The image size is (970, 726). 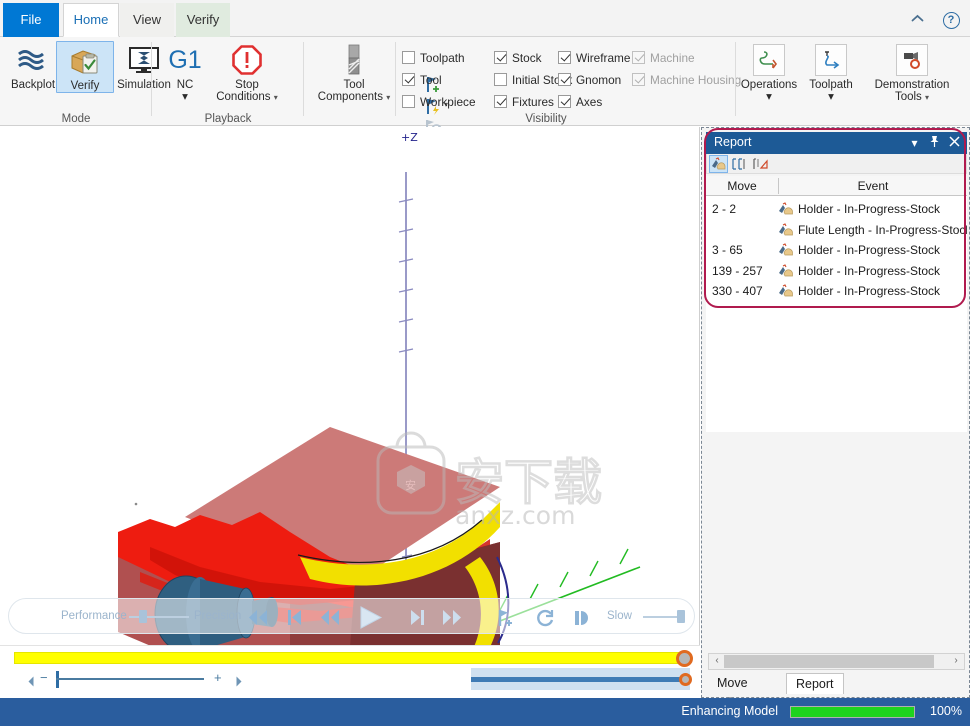 What do you see at coordinates (599, 80) in the screenshot?
I see `checkbox-label: Gnomon` at bounding box center [599, 80].